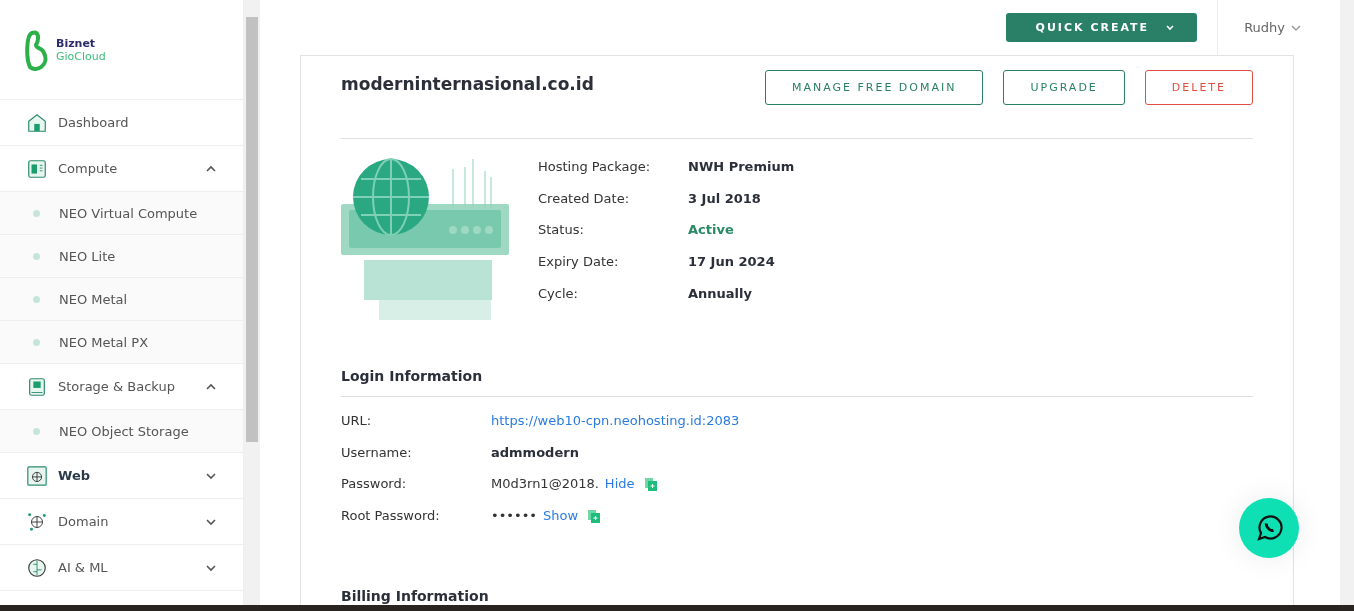  I want to click on section-heading: Login Information, so click(797, 382).